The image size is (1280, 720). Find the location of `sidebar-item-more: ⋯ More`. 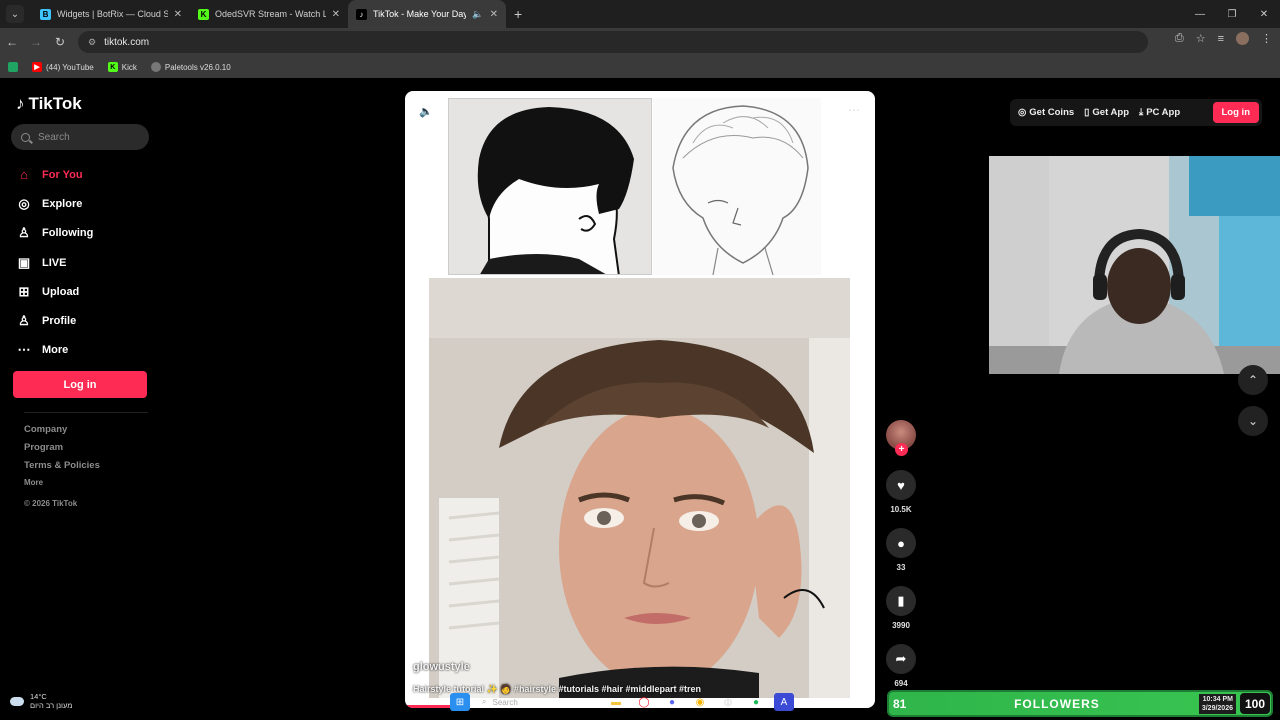

sidebar-item-more: ⋯ More is located at coordinates (54, 350).